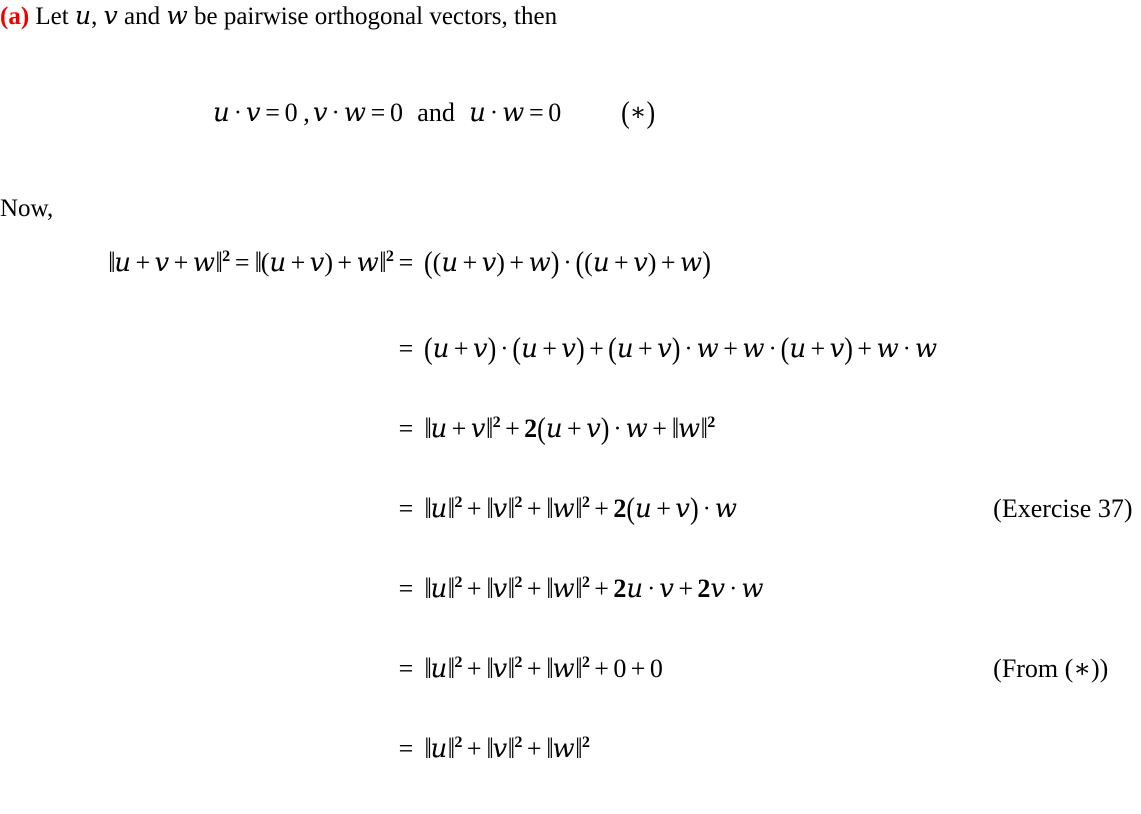  I want to click on intro-variable-v: v, so click(110, 15).